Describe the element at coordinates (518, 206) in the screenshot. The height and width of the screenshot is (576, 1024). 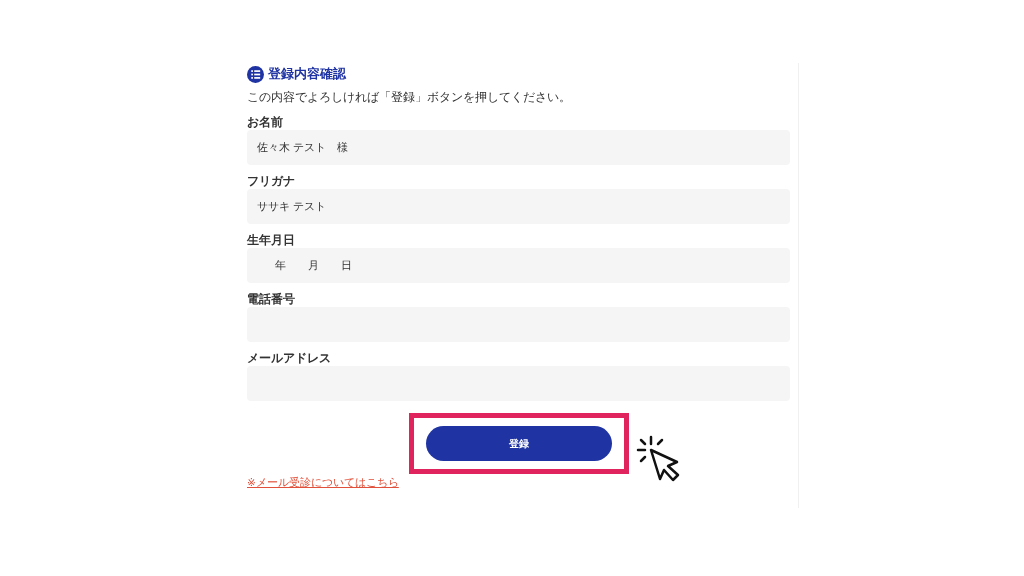
I see `value-field: ササキ テスト` at that location.